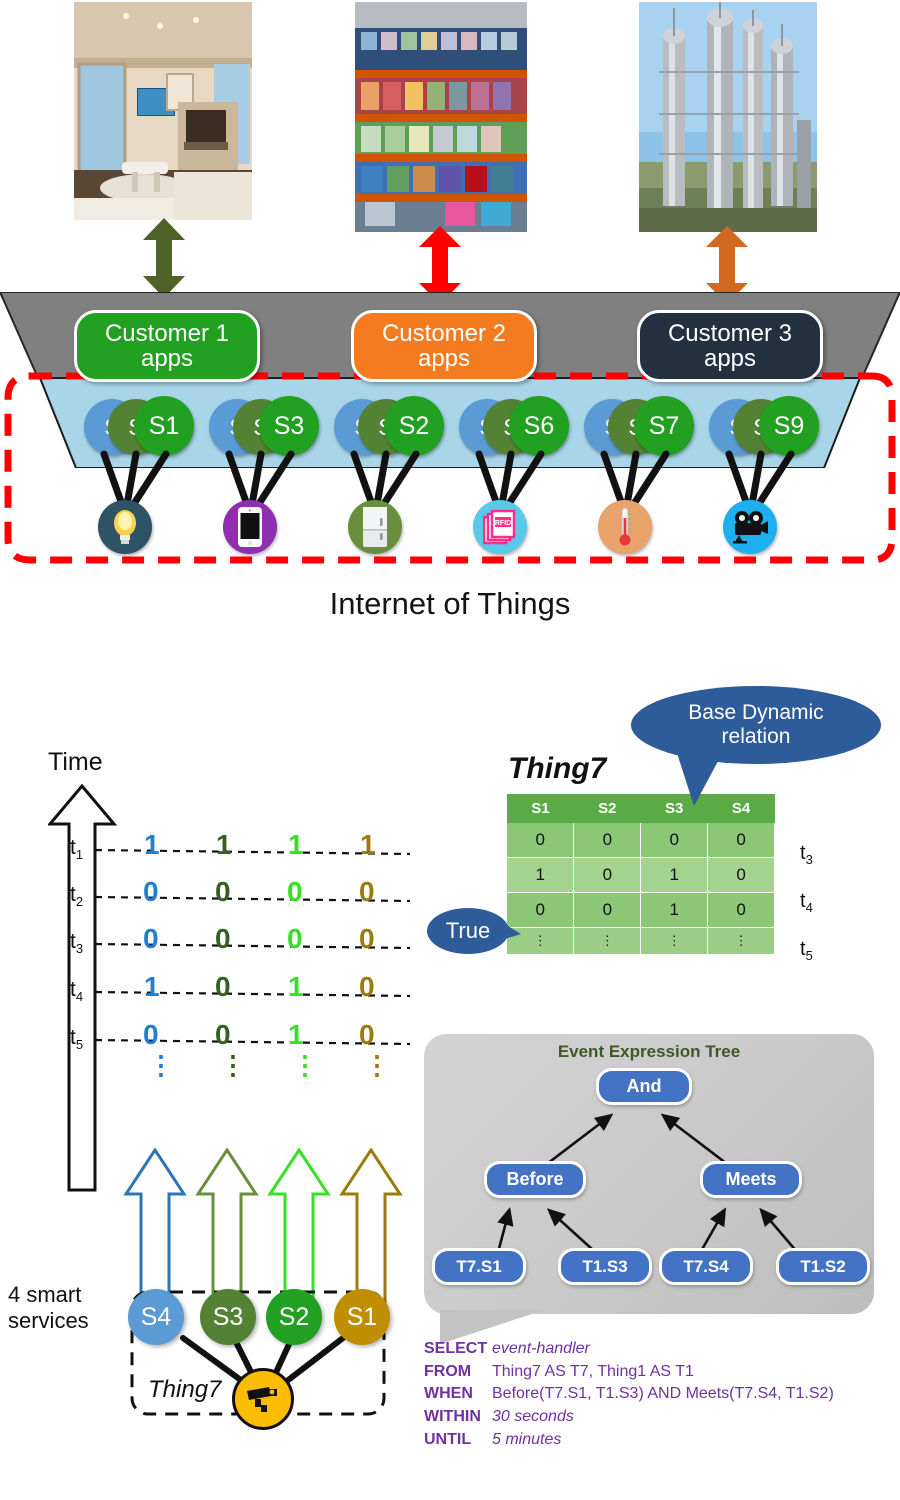  Describe the element at coordinates (789, 426) in the screenshot. I see `service-chip-front: S9` at that location.